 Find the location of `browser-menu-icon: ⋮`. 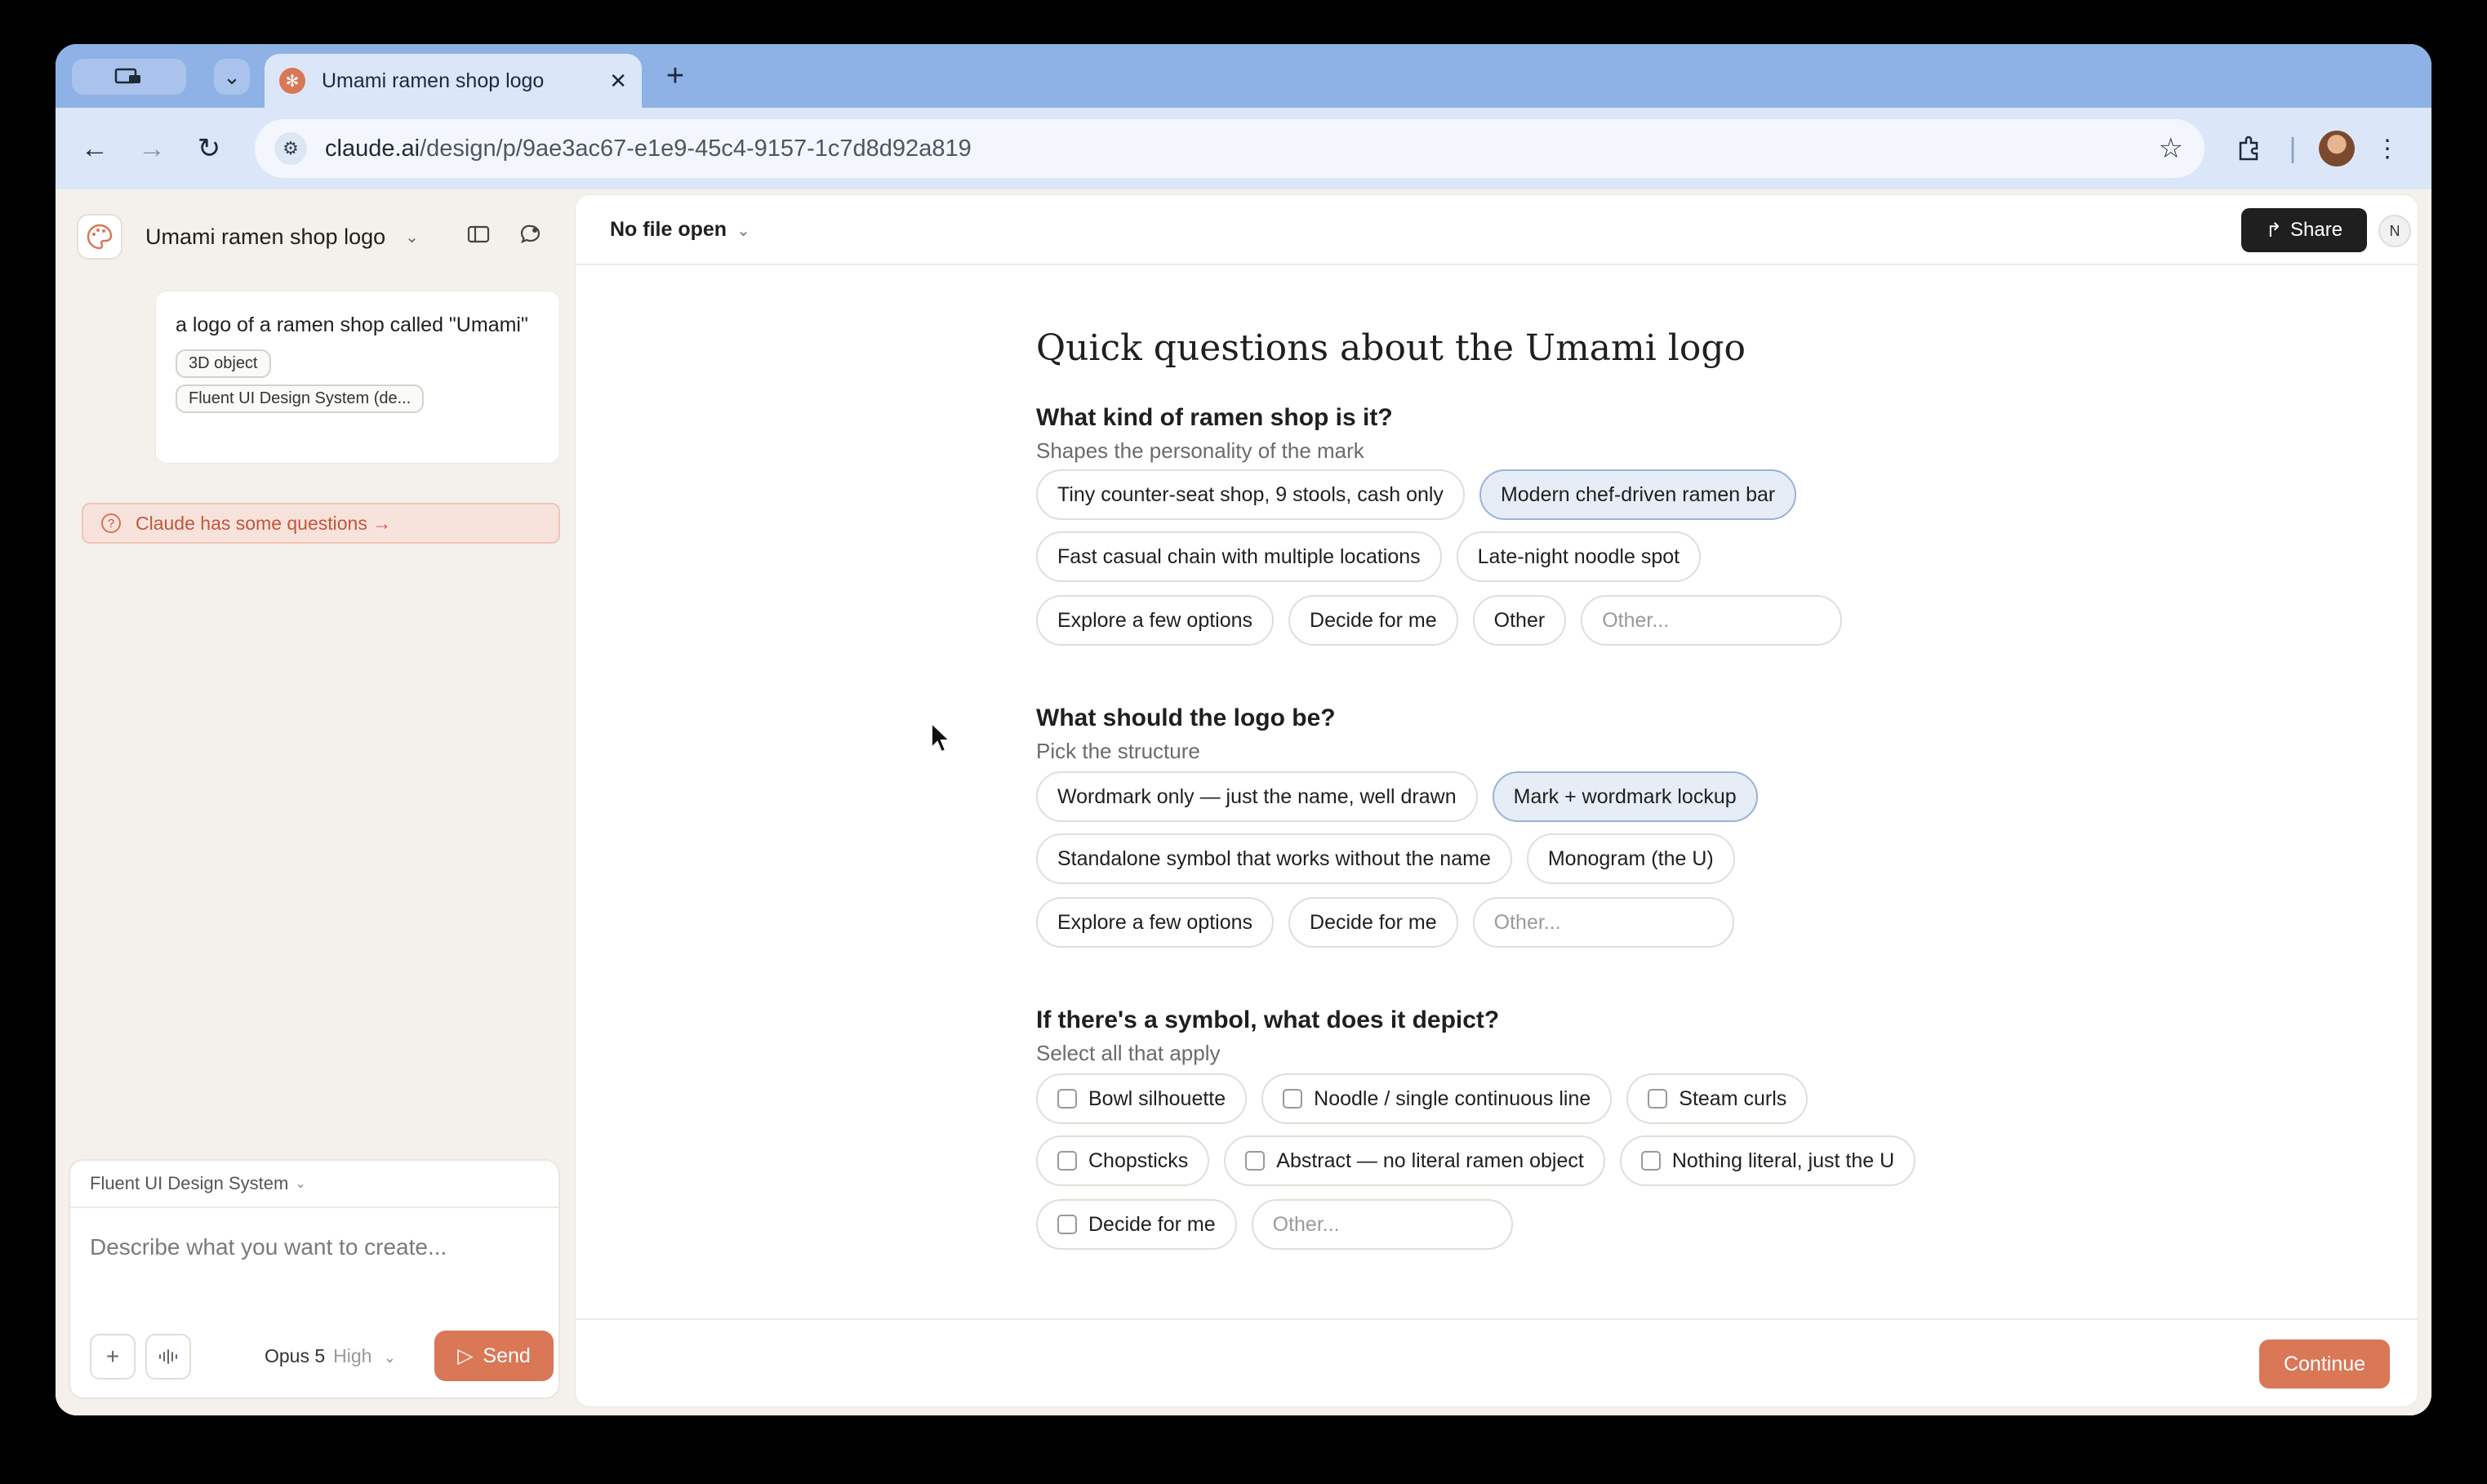

browser-menu-icon: ⋮ is located at coordinates (2387, 148).